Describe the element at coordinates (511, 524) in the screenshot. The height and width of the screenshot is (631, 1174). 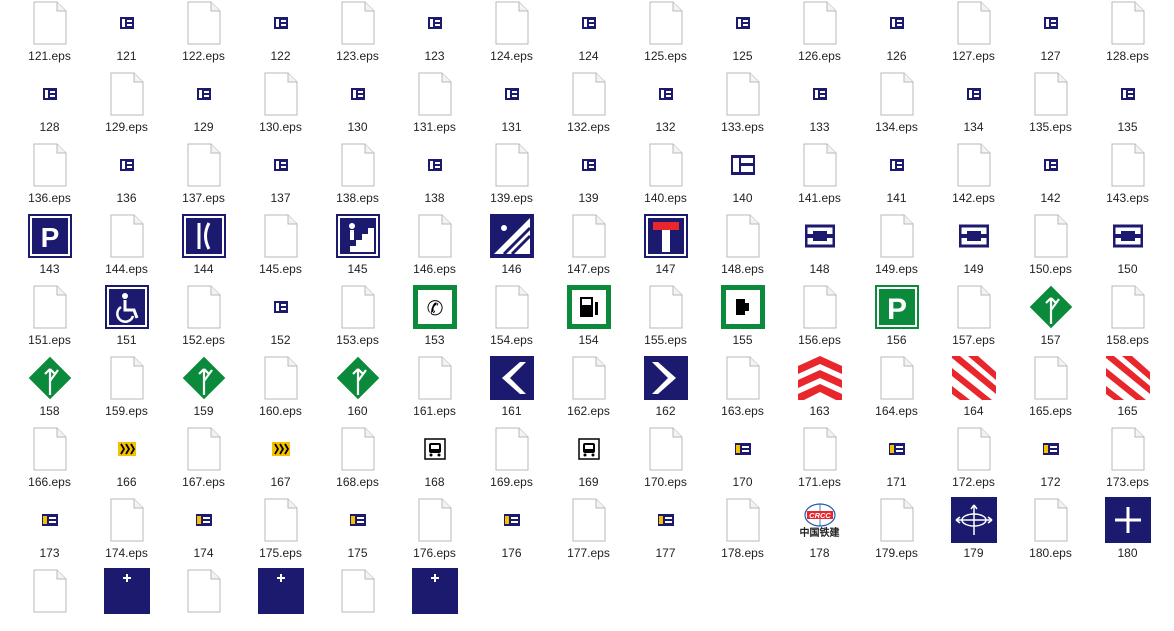
I see `image-item: 176` at that location.